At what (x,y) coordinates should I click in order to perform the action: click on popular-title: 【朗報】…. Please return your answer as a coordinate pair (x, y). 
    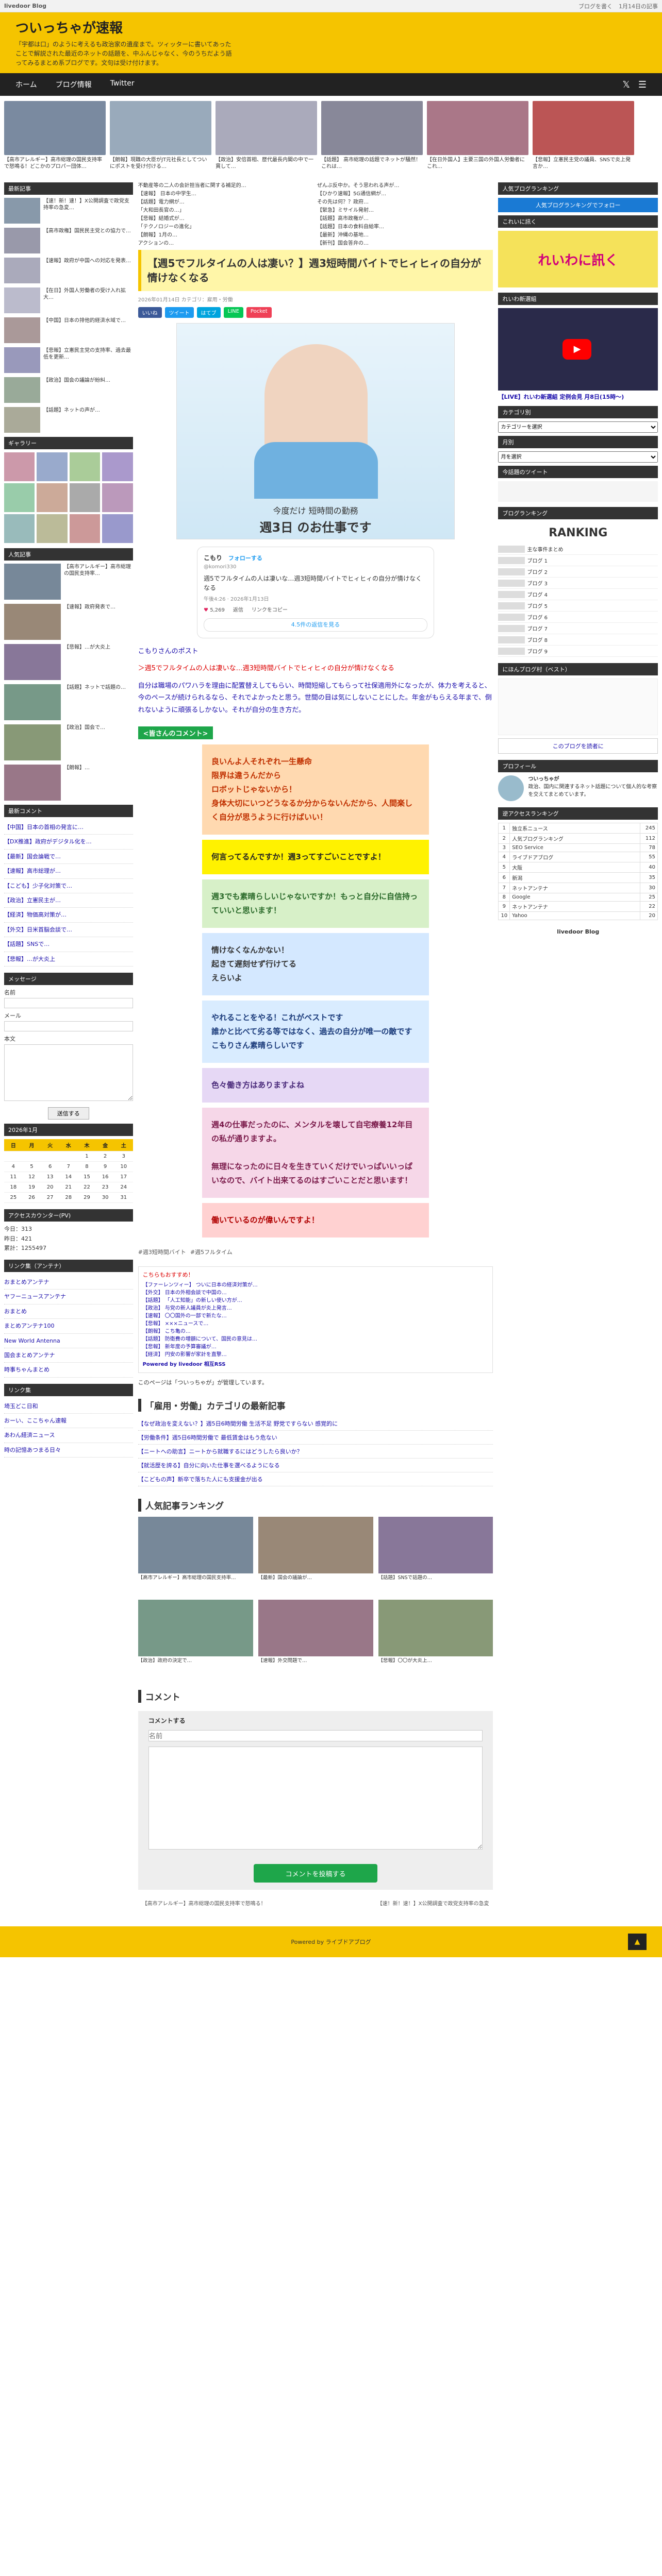
    Looking at the image, I should click on (77, 783).